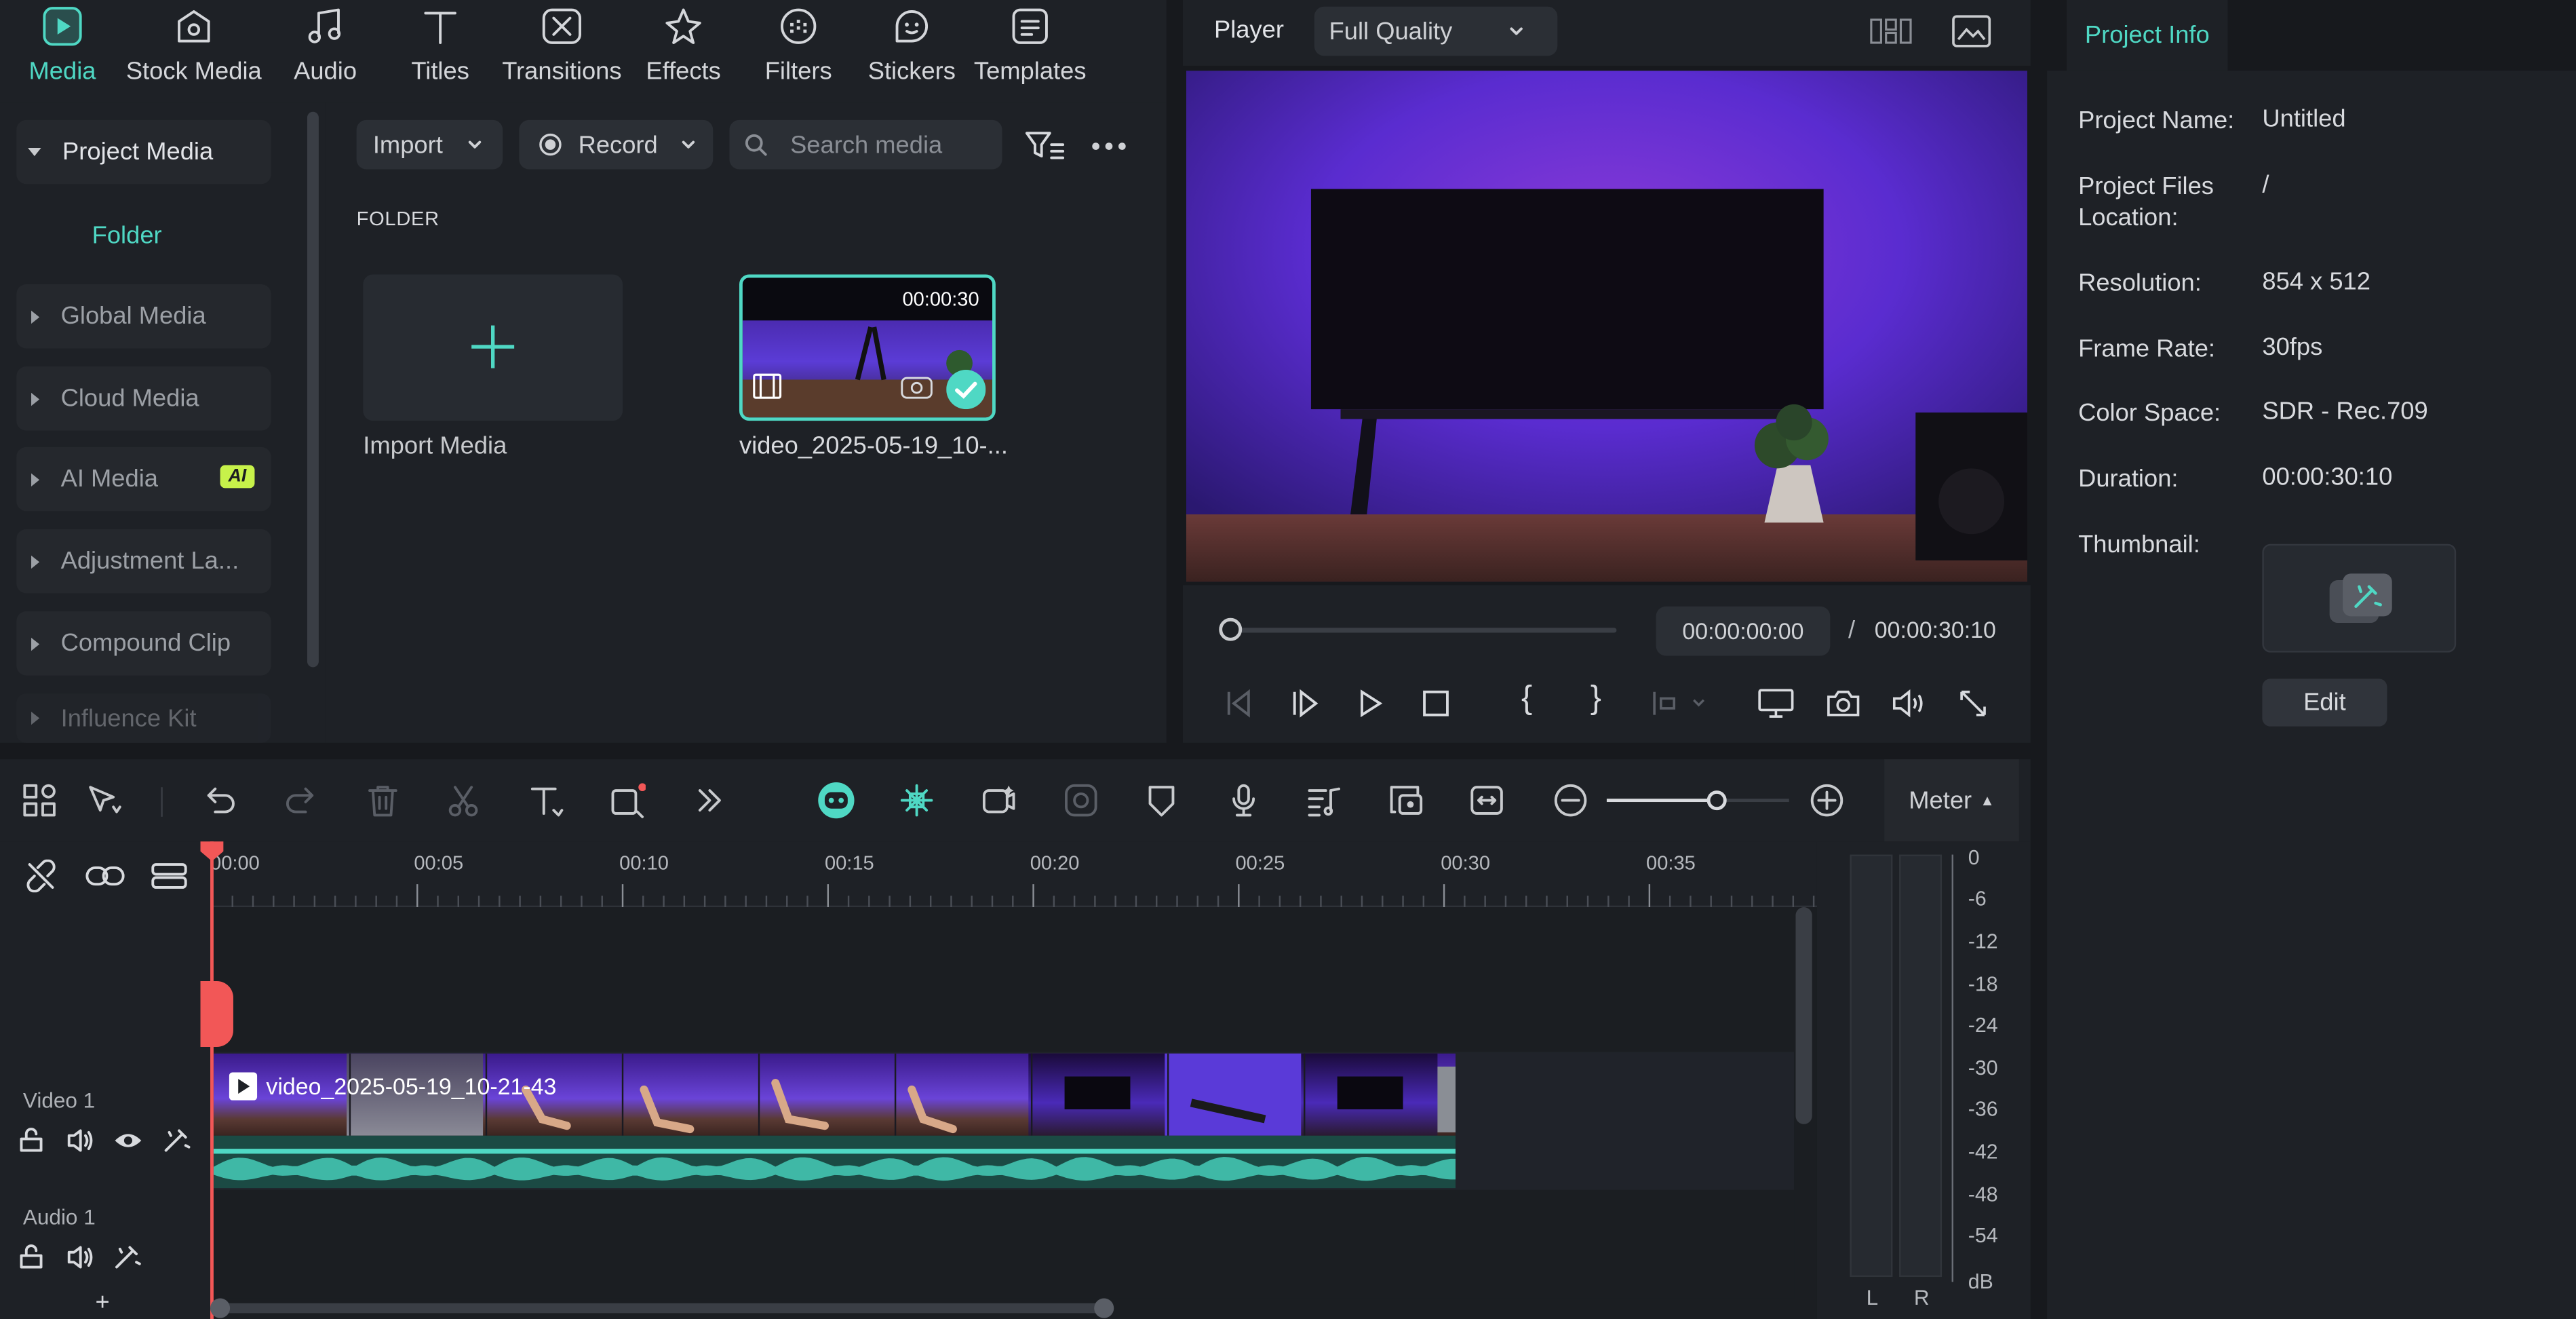  I want to click on tab-audio: Audio, so click(325, 51).